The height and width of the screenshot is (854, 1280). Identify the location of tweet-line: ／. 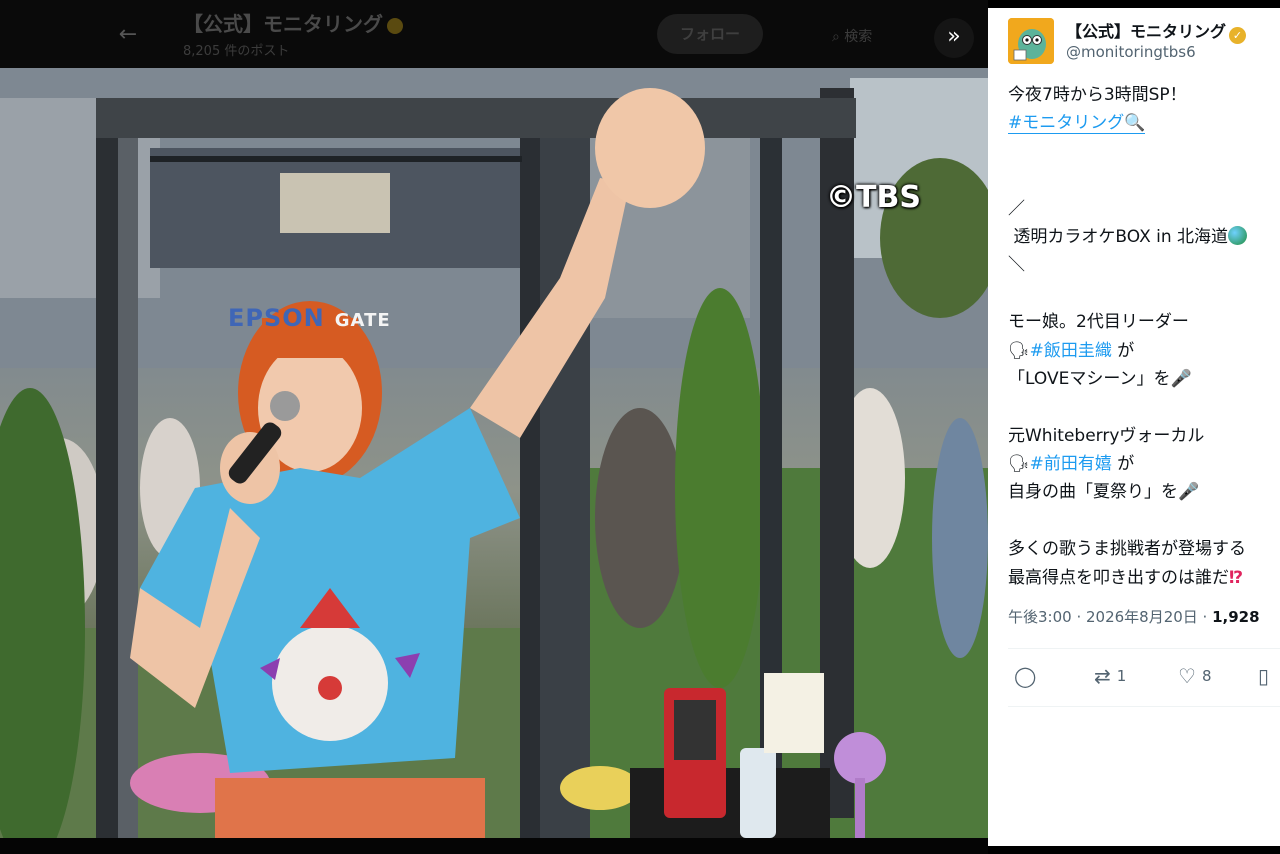
(1016, 208).